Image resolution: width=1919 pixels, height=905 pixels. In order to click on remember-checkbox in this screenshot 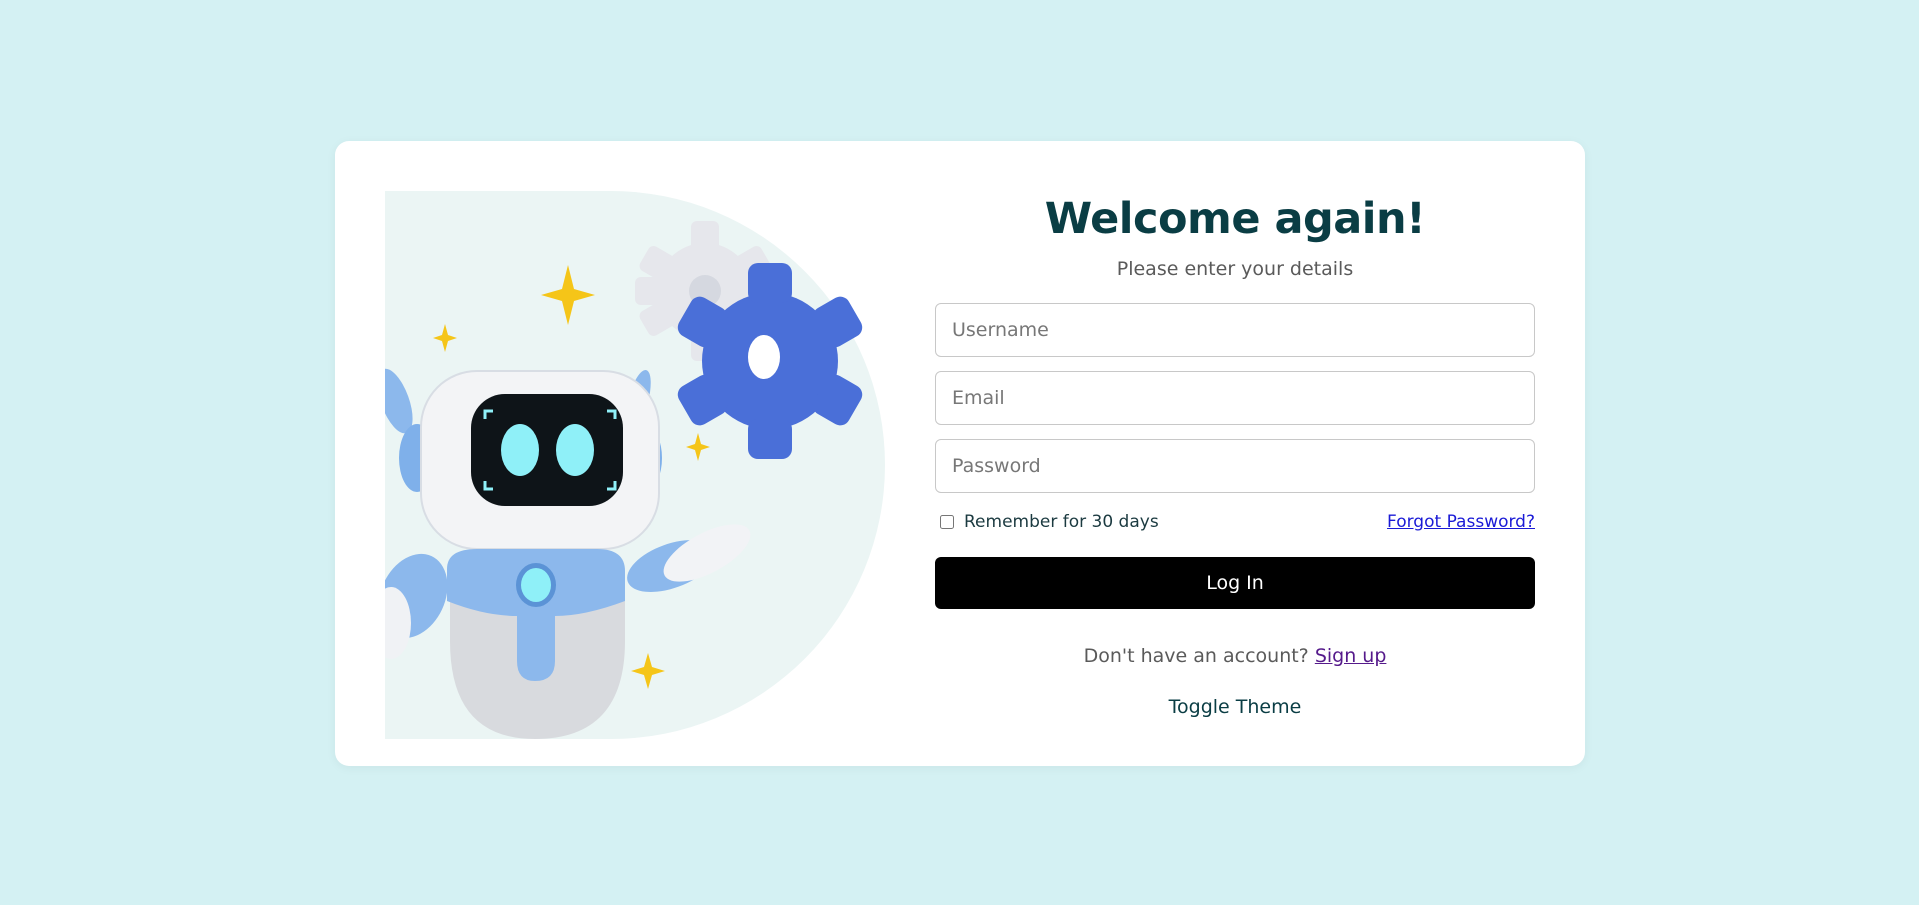, I will do `click(947, 522)`.